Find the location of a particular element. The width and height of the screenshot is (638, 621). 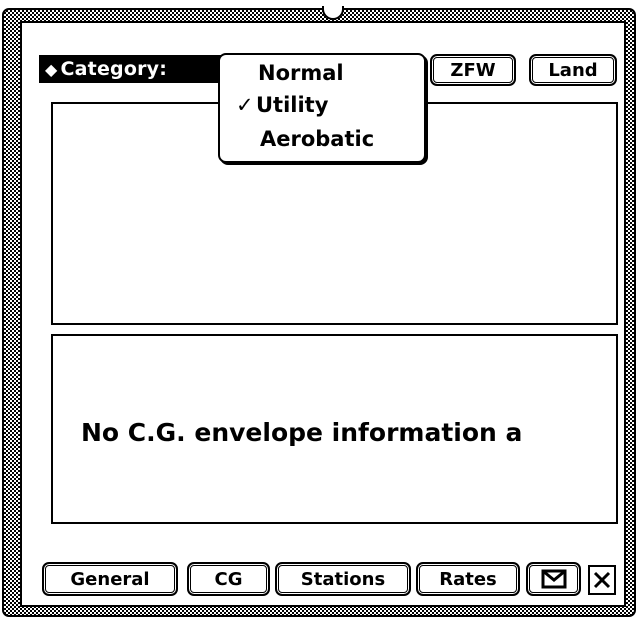

menu-item-aerobatic: Aerobatic is located at coordinates (317, 139).